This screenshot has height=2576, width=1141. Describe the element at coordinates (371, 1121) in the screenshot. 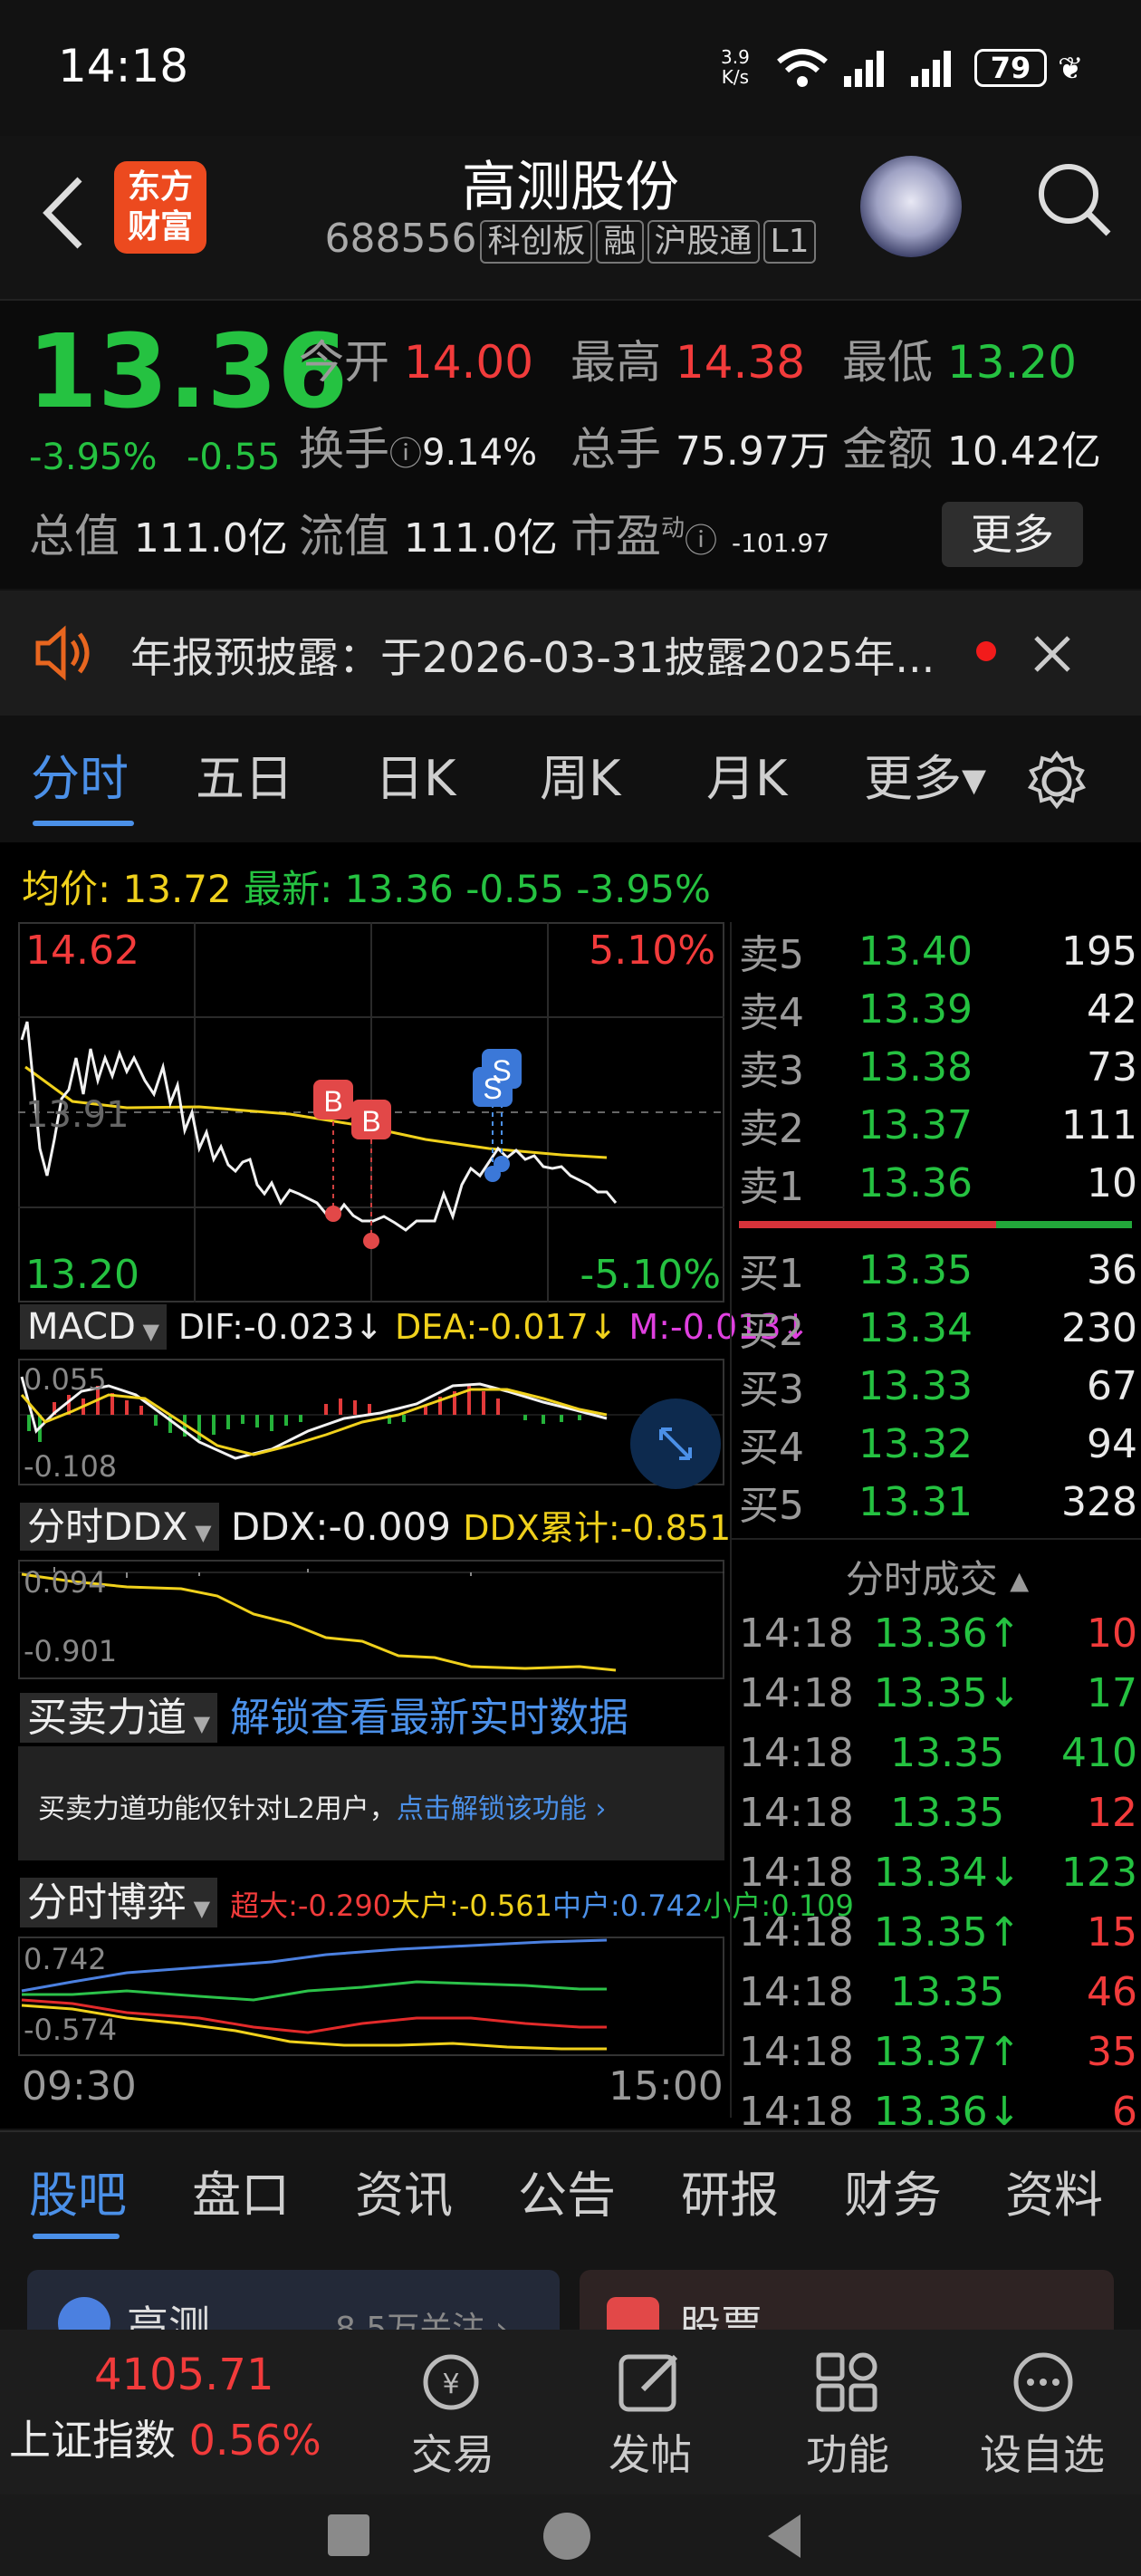

I see `buy-marker-2: B` at that location.